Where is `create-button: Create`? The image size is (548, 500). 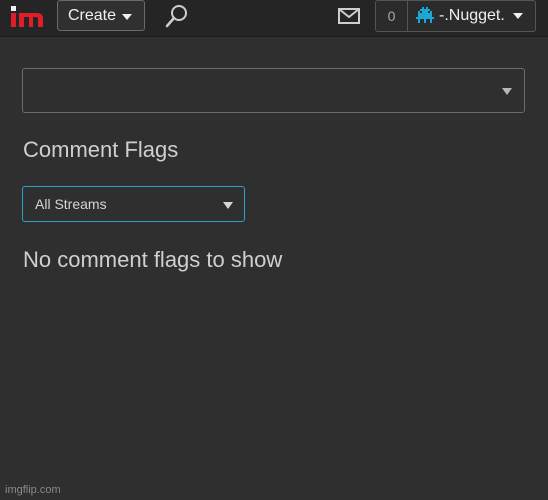
create-button: Create is located at coordinates (101, 15).